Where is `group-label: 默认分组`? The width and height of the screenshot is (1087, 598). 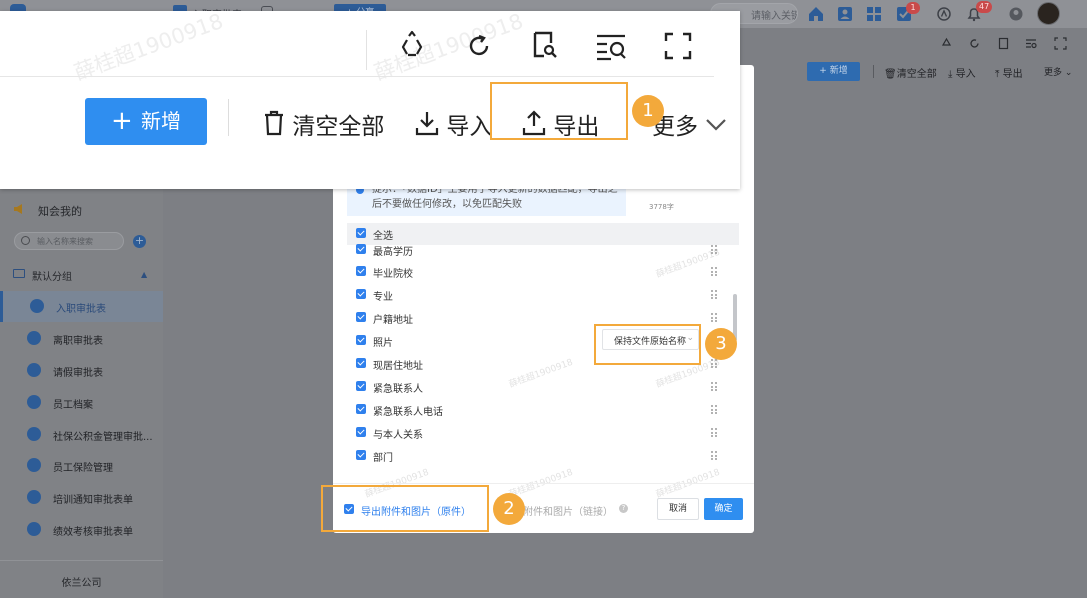
group-label: 默认分组 is located at coordinates (52, 275).